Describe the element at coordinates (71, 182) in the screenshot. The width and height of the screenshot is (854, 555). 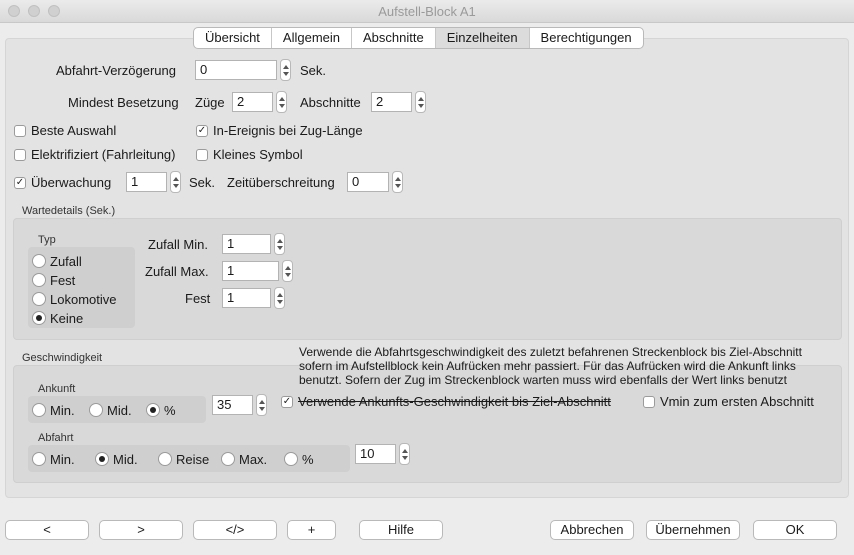
I see `ueberwachung-label: Überwachung` at that location.